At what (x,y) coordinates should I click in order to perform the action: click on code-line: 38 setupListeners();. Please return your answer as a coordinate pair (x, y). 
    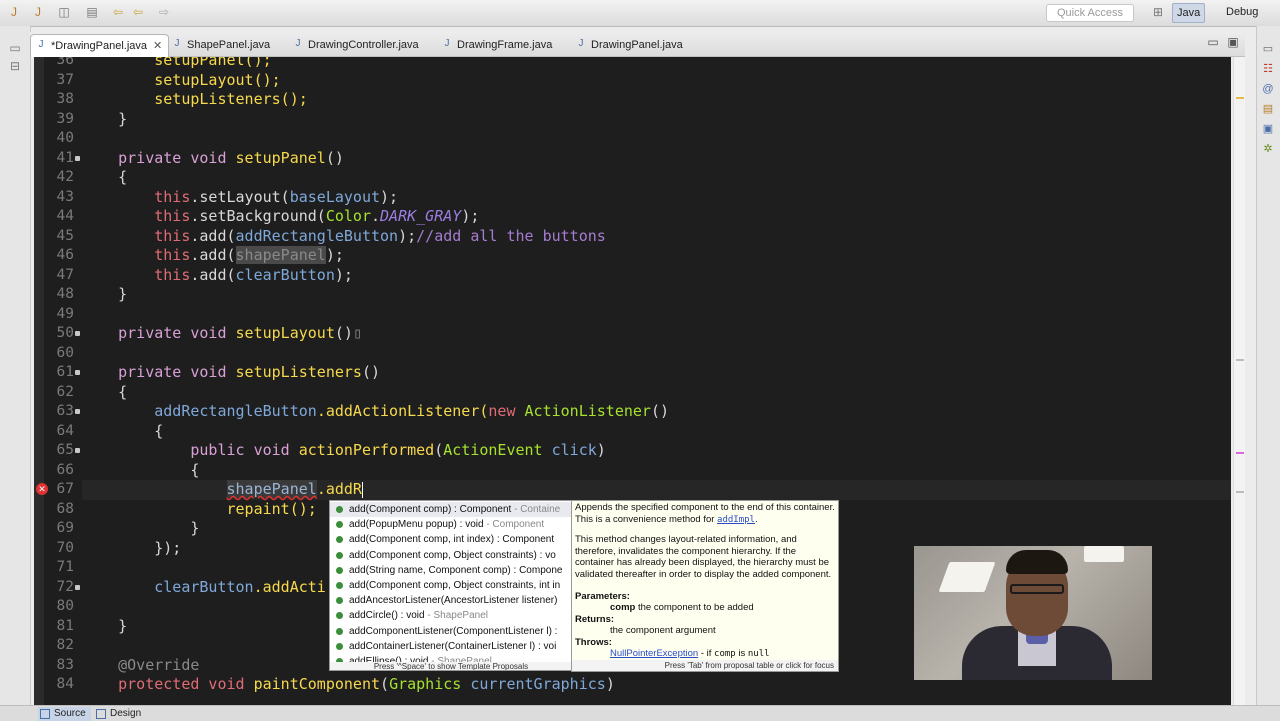
    Looking at the image, I should click on (182, 99).